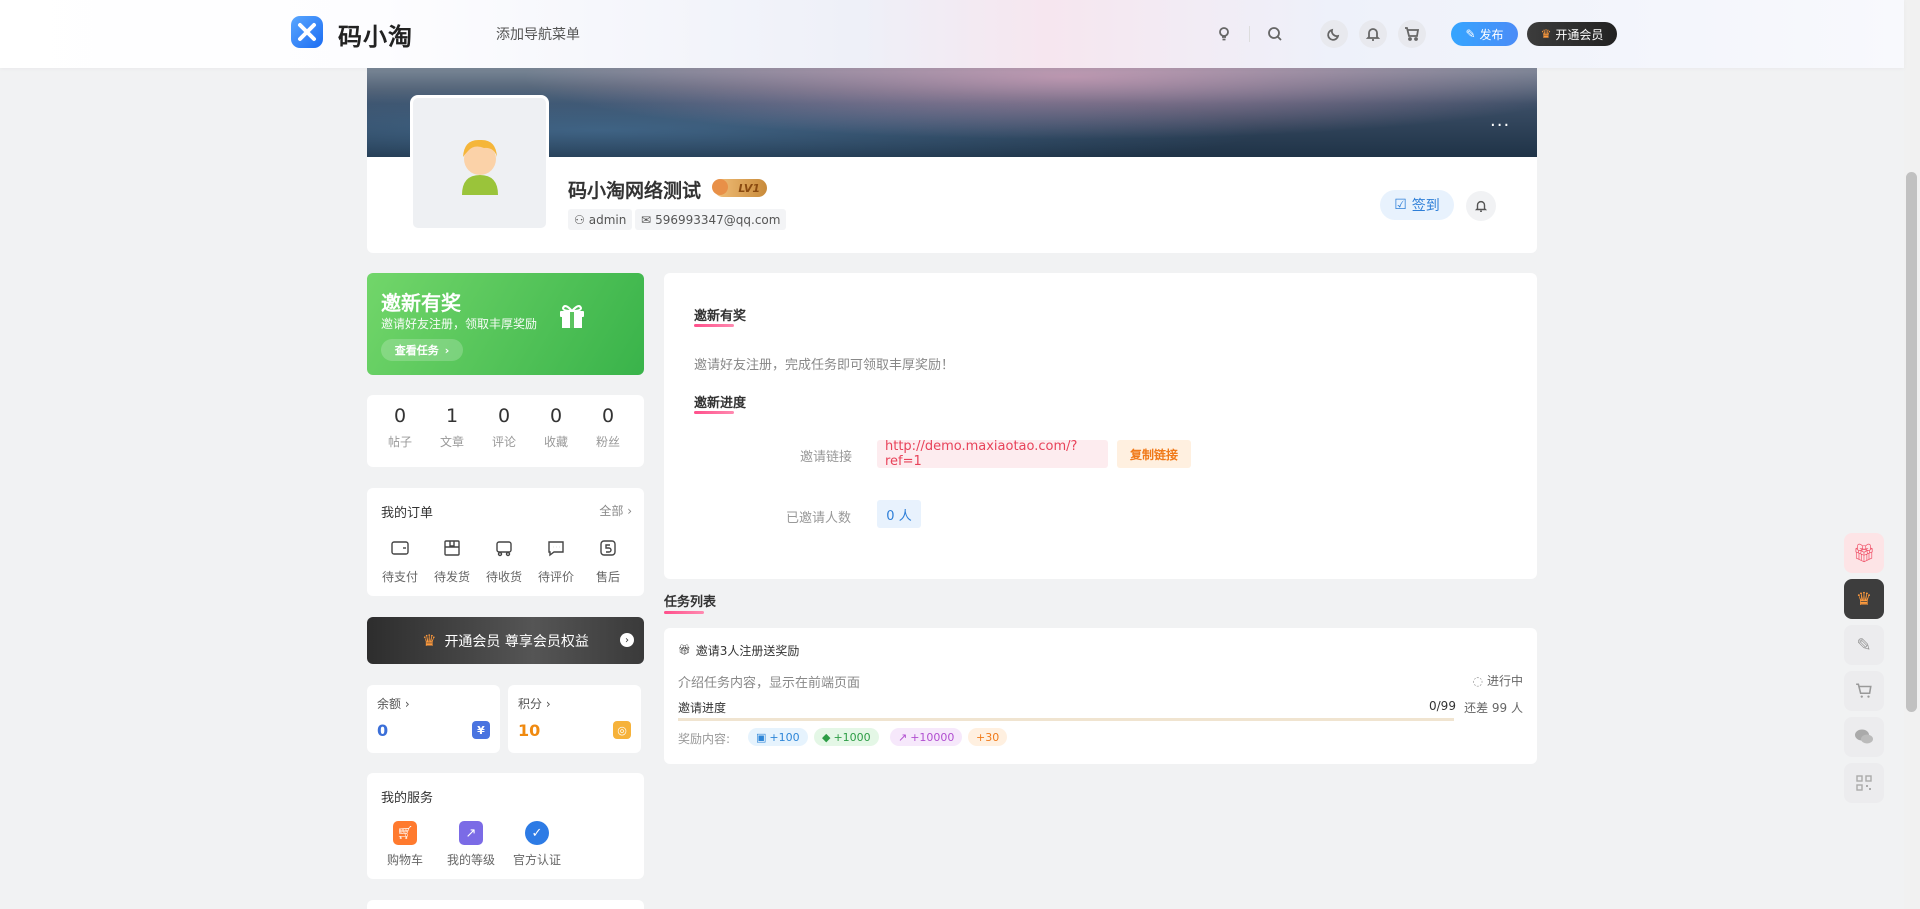 The height and width of the screenshot is (909, 1920). What do you see at coordinates (529, 730) in the screenshot?
I see `points-value: 10` at bounding box center [529, 730].